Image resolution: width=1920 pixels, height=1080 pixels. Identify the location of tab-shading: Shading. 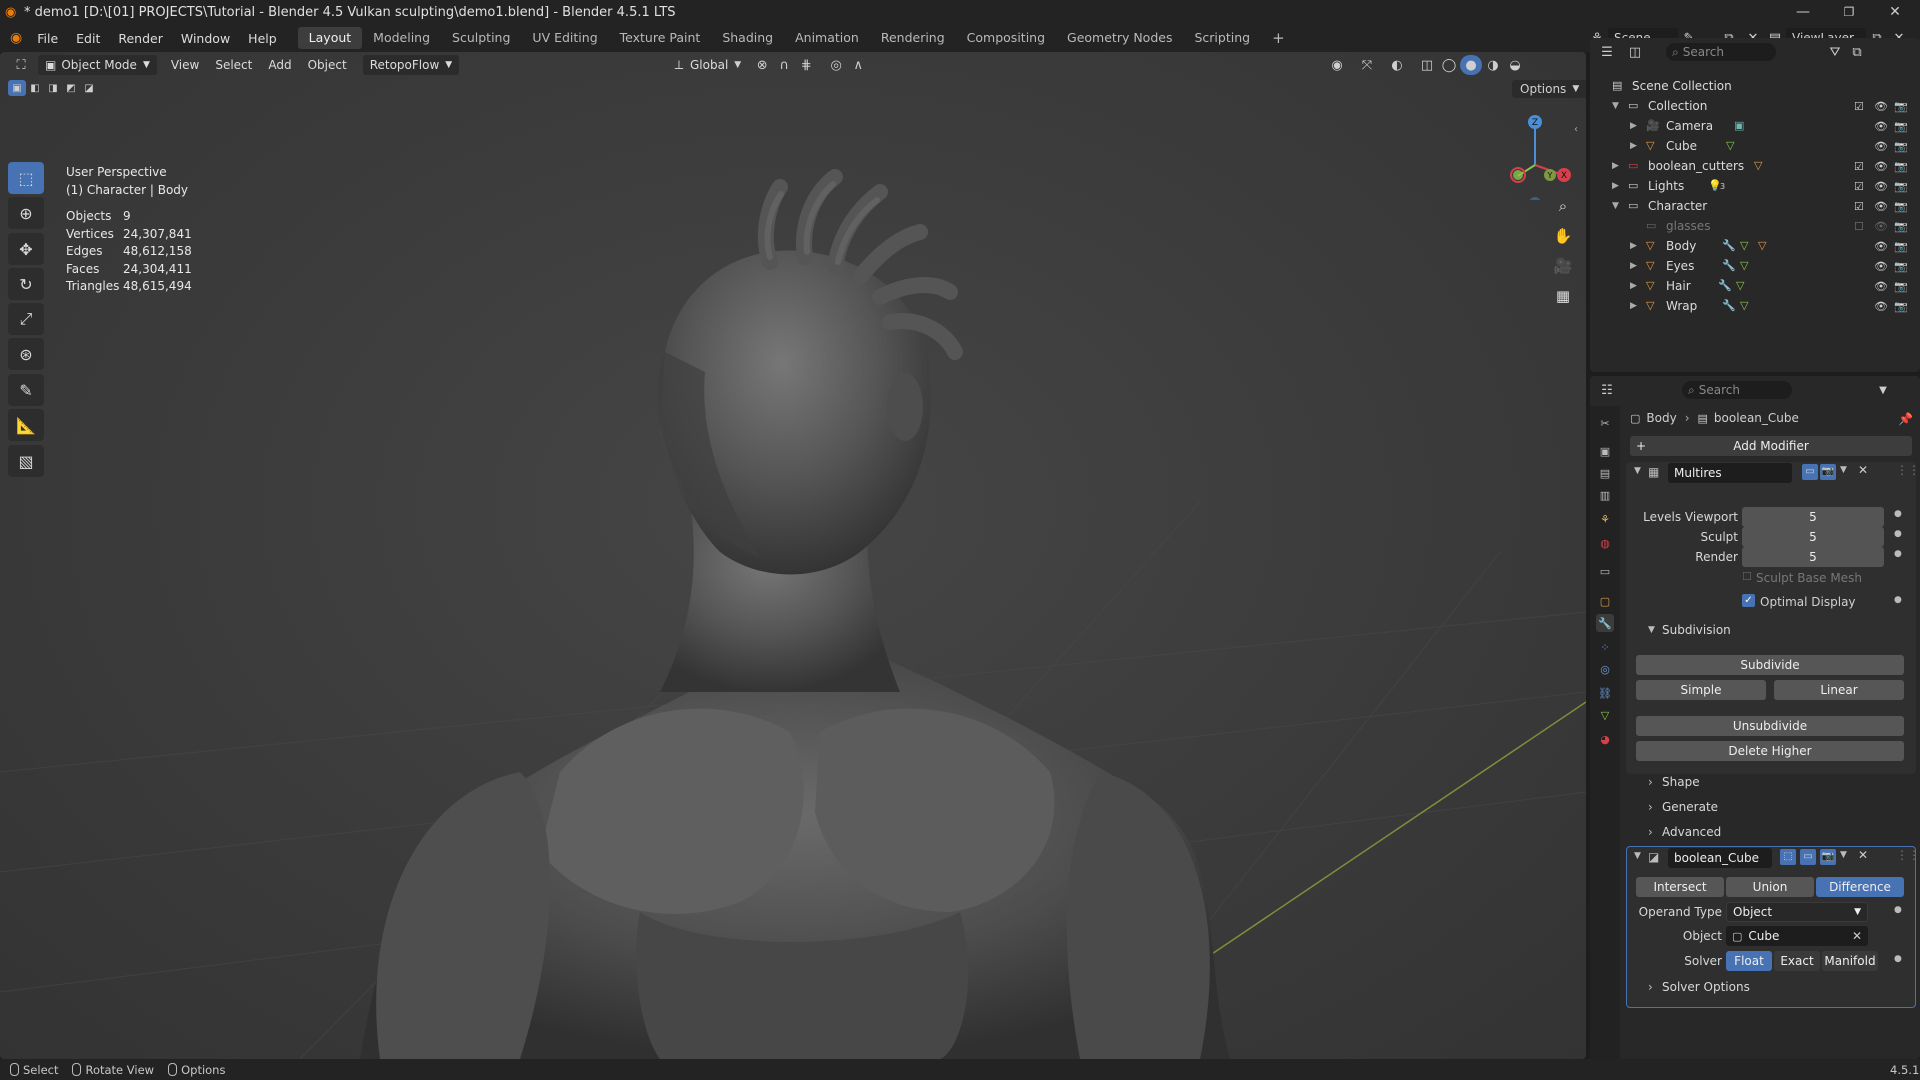
(747, 38).